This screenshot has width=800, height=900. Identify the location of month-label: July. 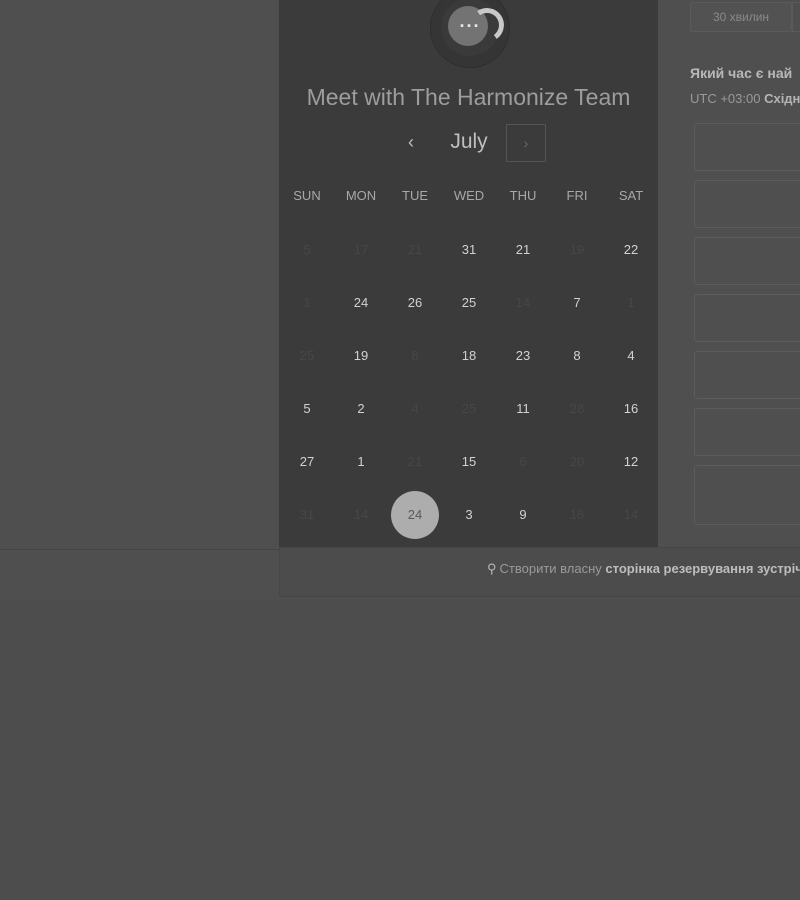
(469, 141).